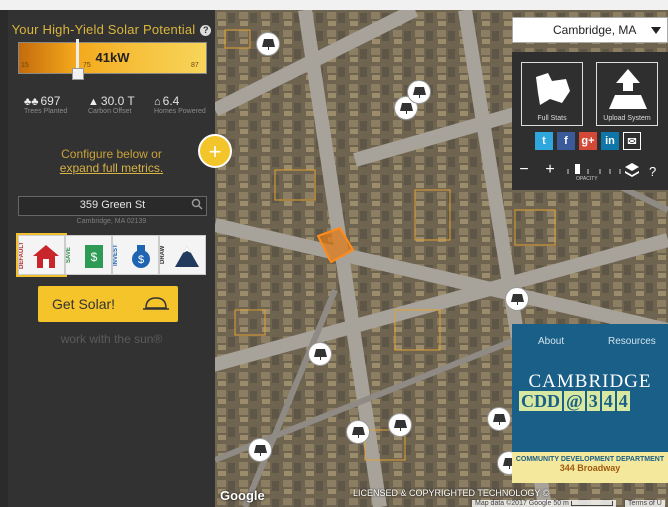  Describe the element at coordinates (656, 30) in the screenshot. I see `chevron-down-icon` at that location.